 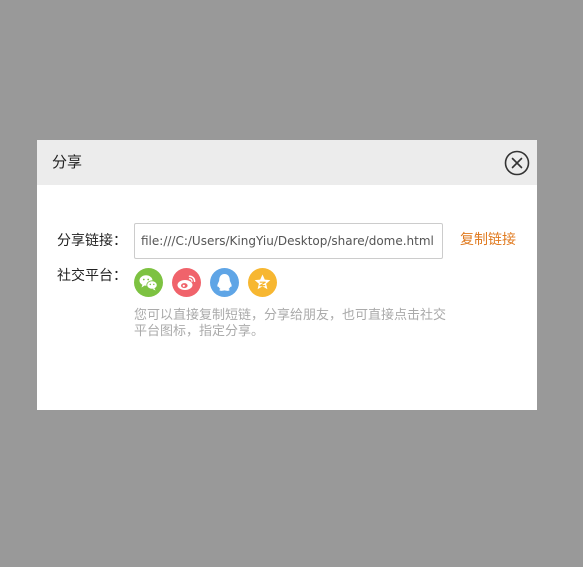 I want to click on share-hint-text: 您可以直接复制短链，分享给朋友，也可直接点击社交平台图标，指定分享。, so click(x=290, y=323).